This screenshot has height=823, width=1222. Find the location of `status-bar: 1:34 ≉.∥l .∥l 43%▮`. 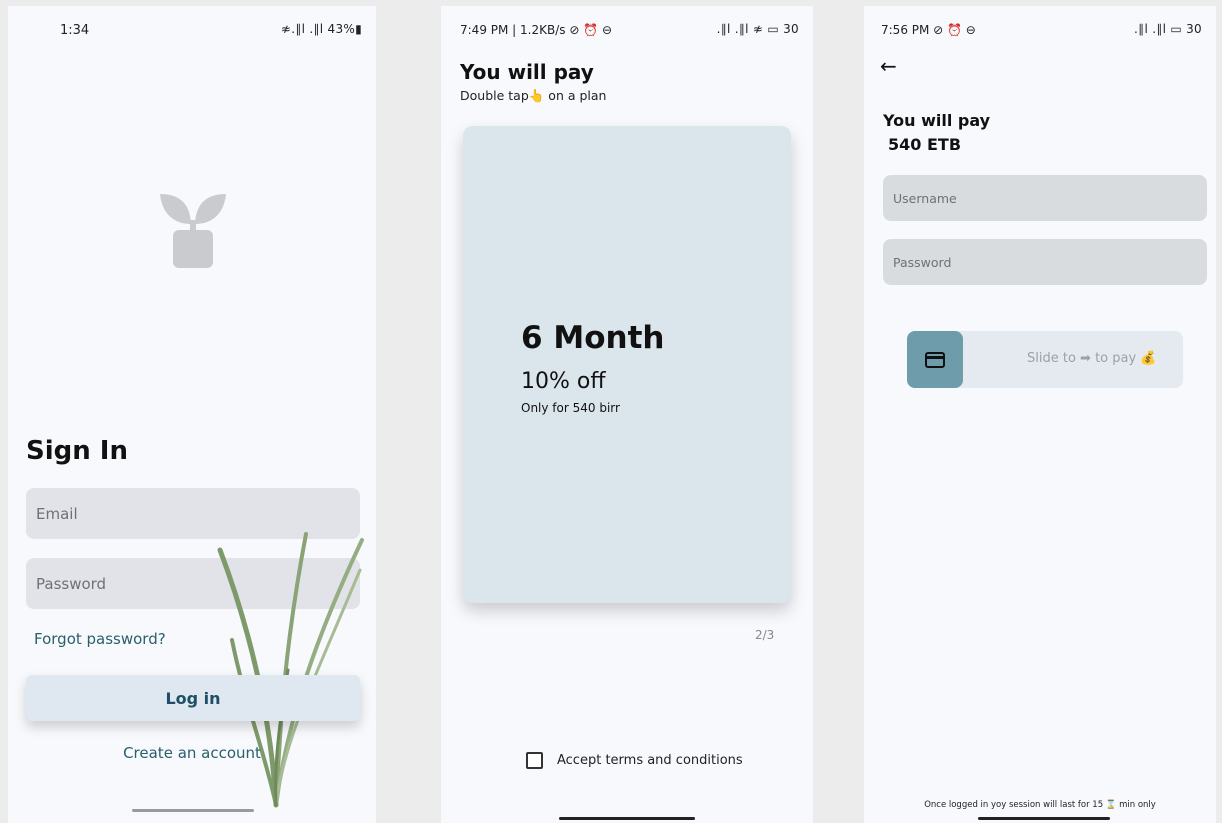

status-bar: 1:34 ≉.∥l .∥l 43%▮ is located at coordinates (192, 26).